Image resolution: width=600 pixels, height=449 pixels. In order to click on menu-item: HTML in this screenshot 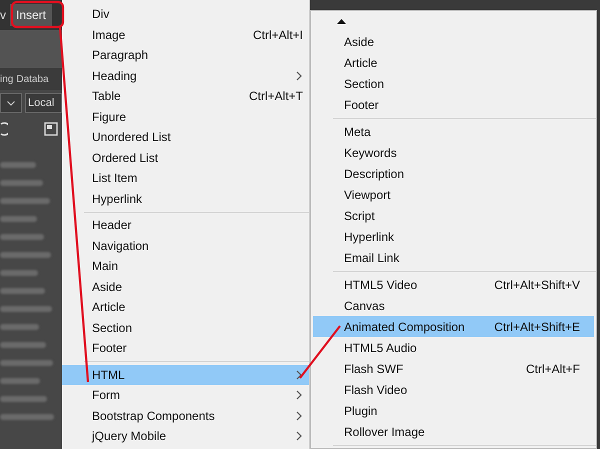, I will do `click(185, 374)`.